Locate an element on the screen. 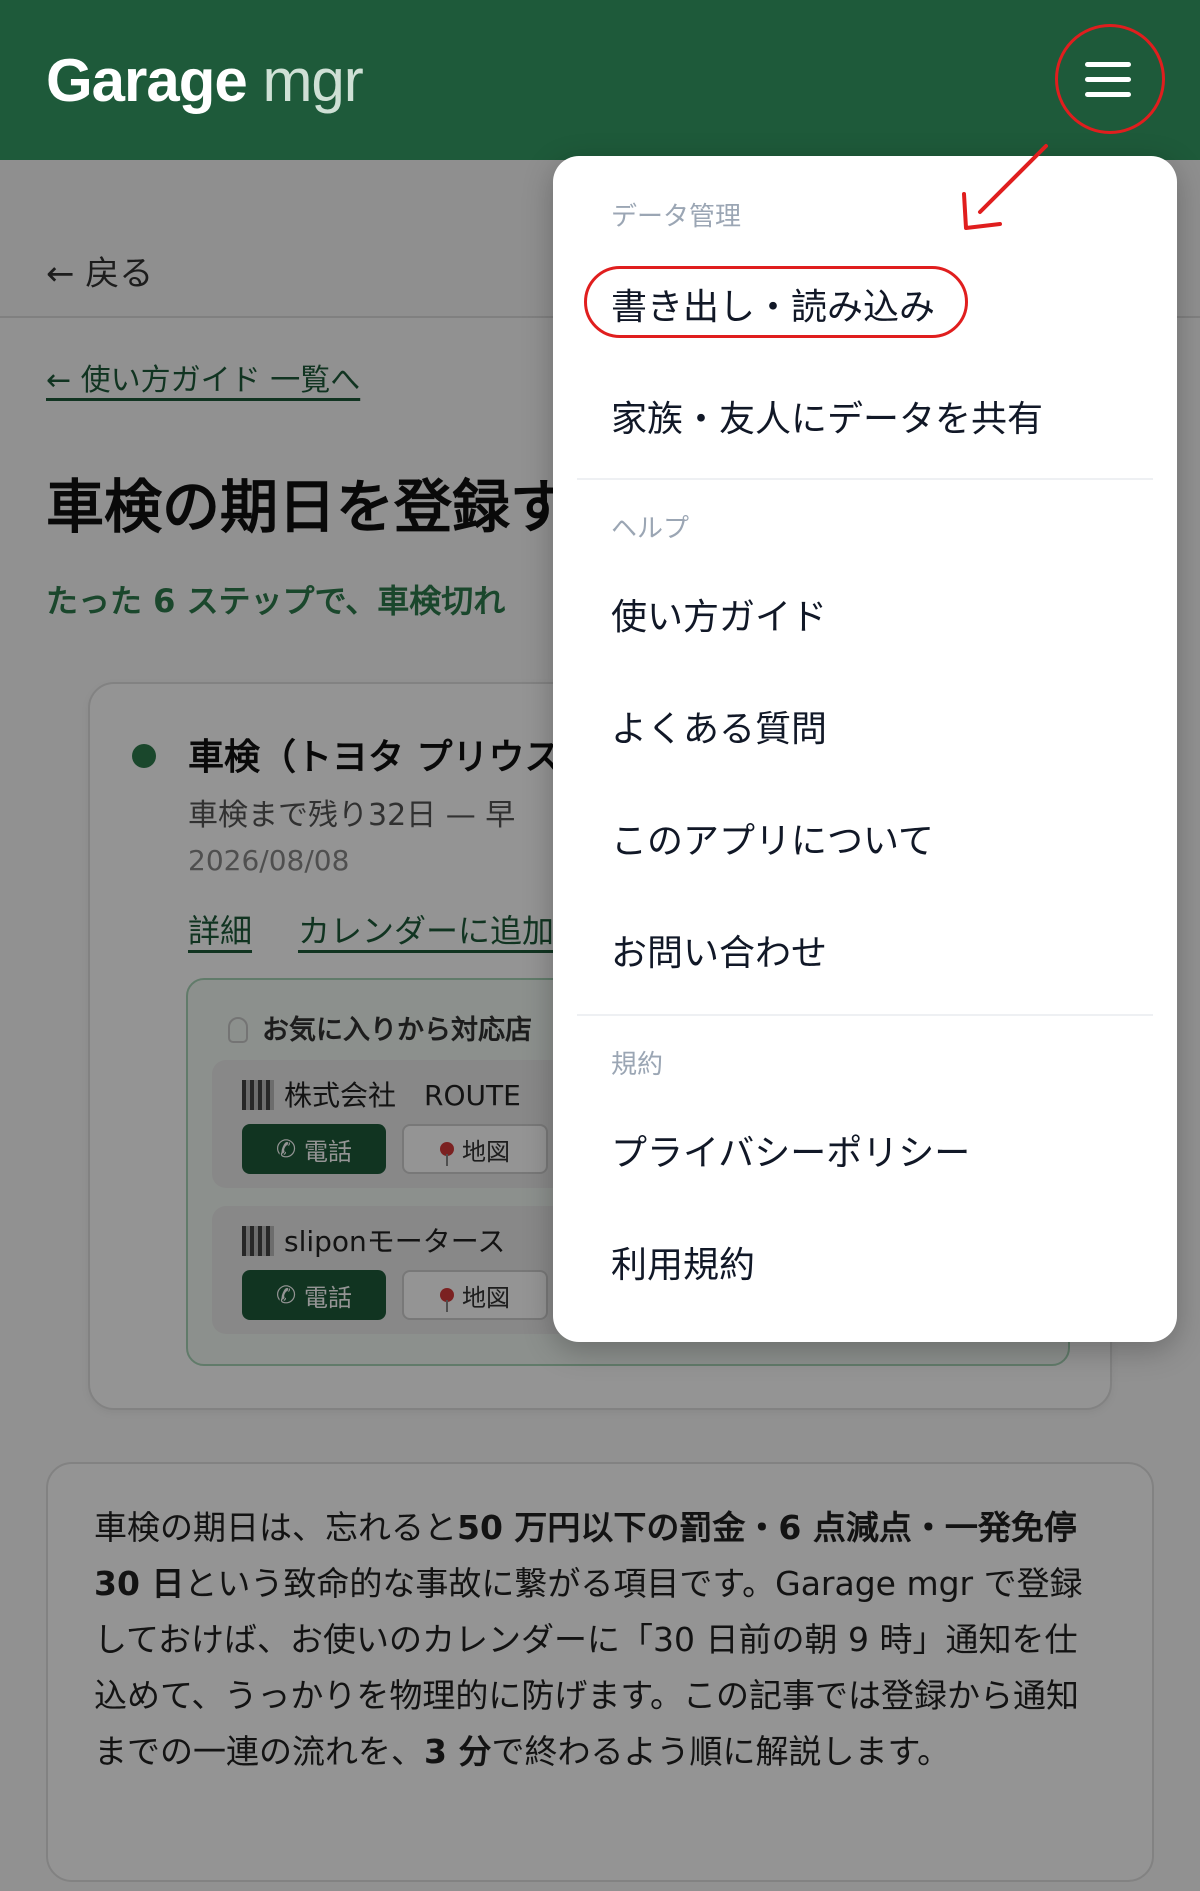 This screenshot has height=1891, width=1200. app-header: Garage mgr is located at coordinates (600, 80).